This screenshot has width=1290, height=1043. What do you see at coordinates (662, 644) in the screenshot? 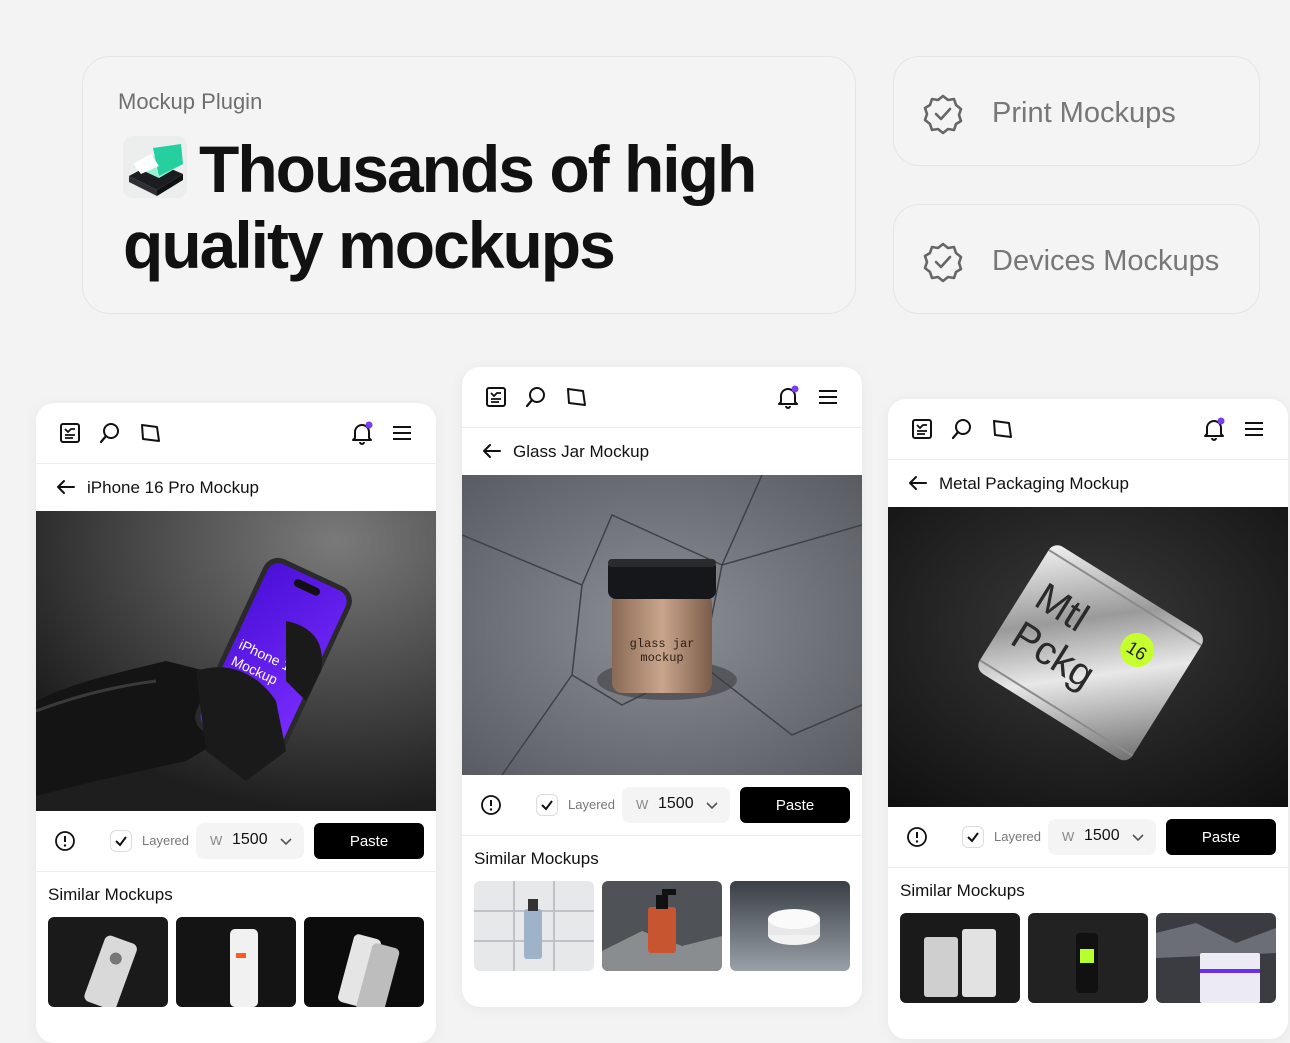
I see `preview-text: glass jar` at bounding box center [662, 644].